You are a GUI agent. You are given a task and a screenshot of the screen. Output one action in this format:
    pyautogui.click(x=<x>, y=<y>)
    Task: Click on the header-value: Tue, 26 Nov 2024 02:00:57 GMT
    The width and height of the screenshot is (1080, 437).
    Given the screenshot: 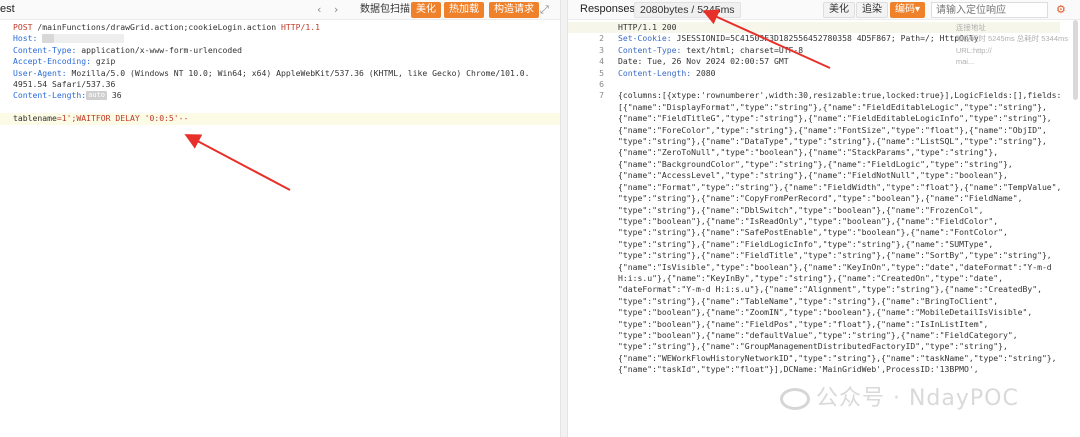 What is the action you would take?
    pyautogui.click(x=715, y=61)
    